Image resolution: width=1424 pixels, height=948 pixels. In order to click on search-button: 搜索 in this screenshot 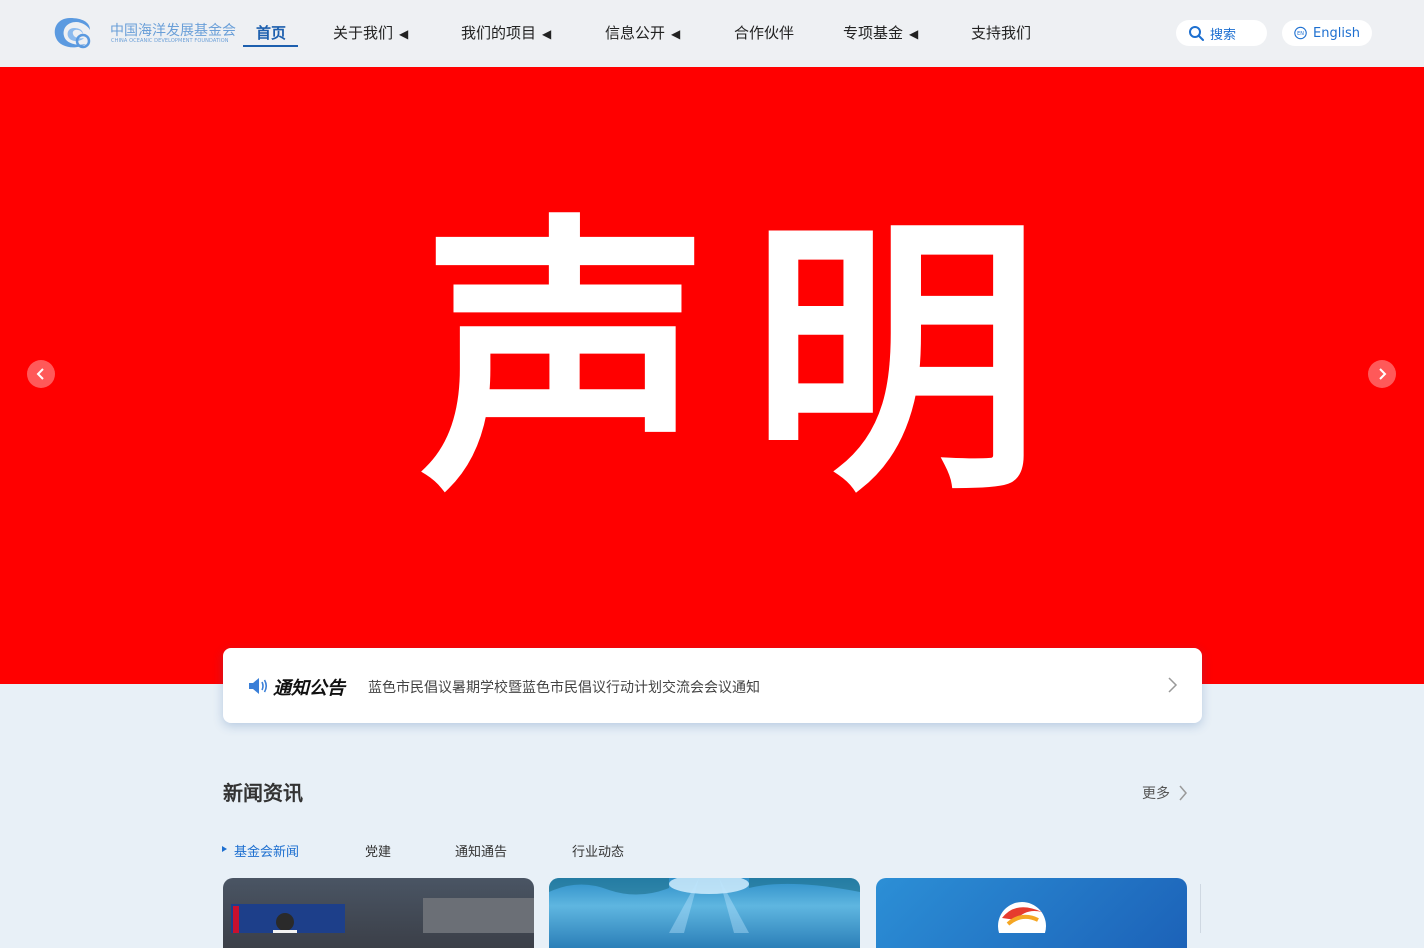, I will do `click(1221, 33)`.